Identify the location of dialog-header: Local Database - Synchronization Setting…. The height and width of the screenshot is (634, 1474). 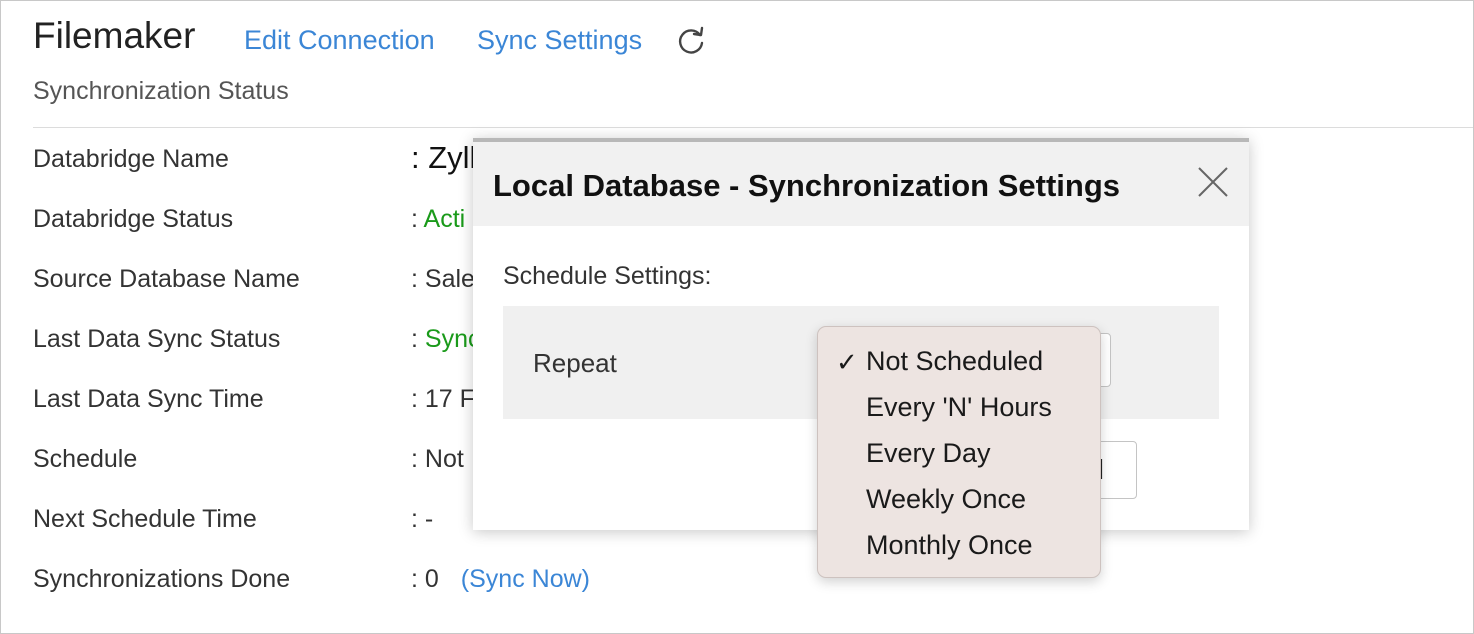
(861, 184).